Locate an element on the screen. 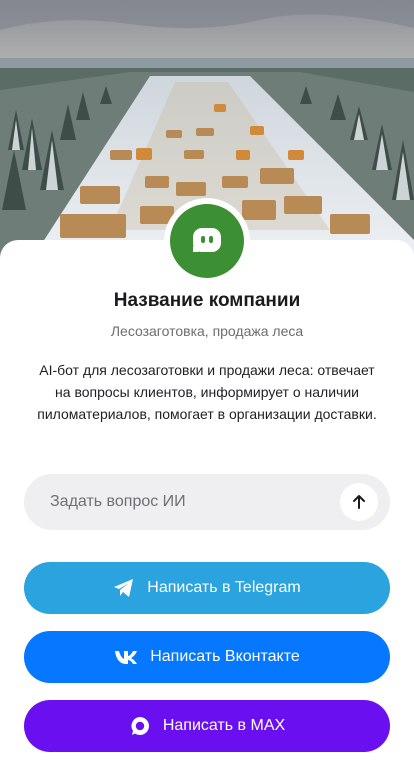 This screenshot has width=414, height=770. telegram-button: Написать в Telegram is located at coordinates (207, 588).